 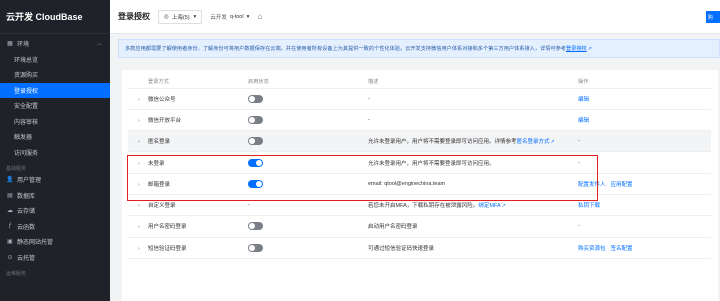 What do you see at coordinates (99, 44) in the screenshot?
I see `chevron-up-icon: ︿` at bounding box center [99, 44].